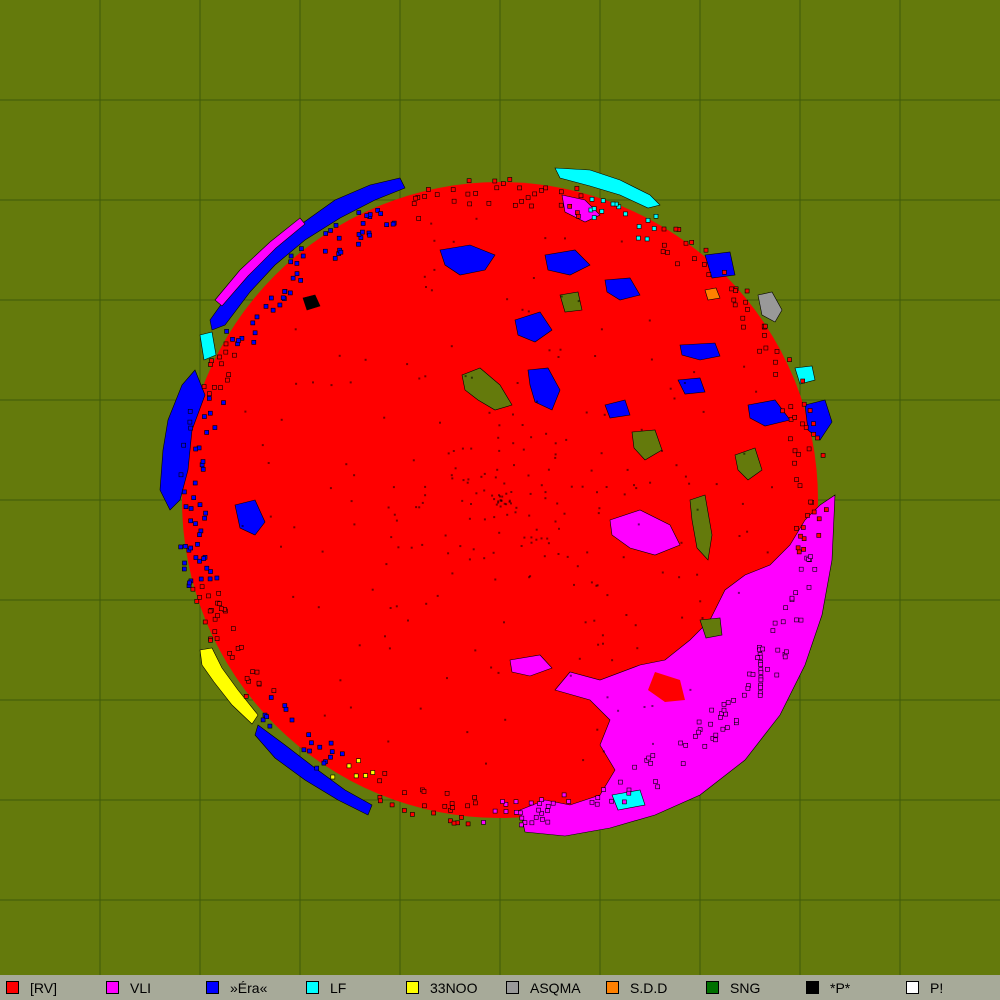 The image size is (1000, 1000). I want to click on legend-item-vli: VLI, so click(150, 987).